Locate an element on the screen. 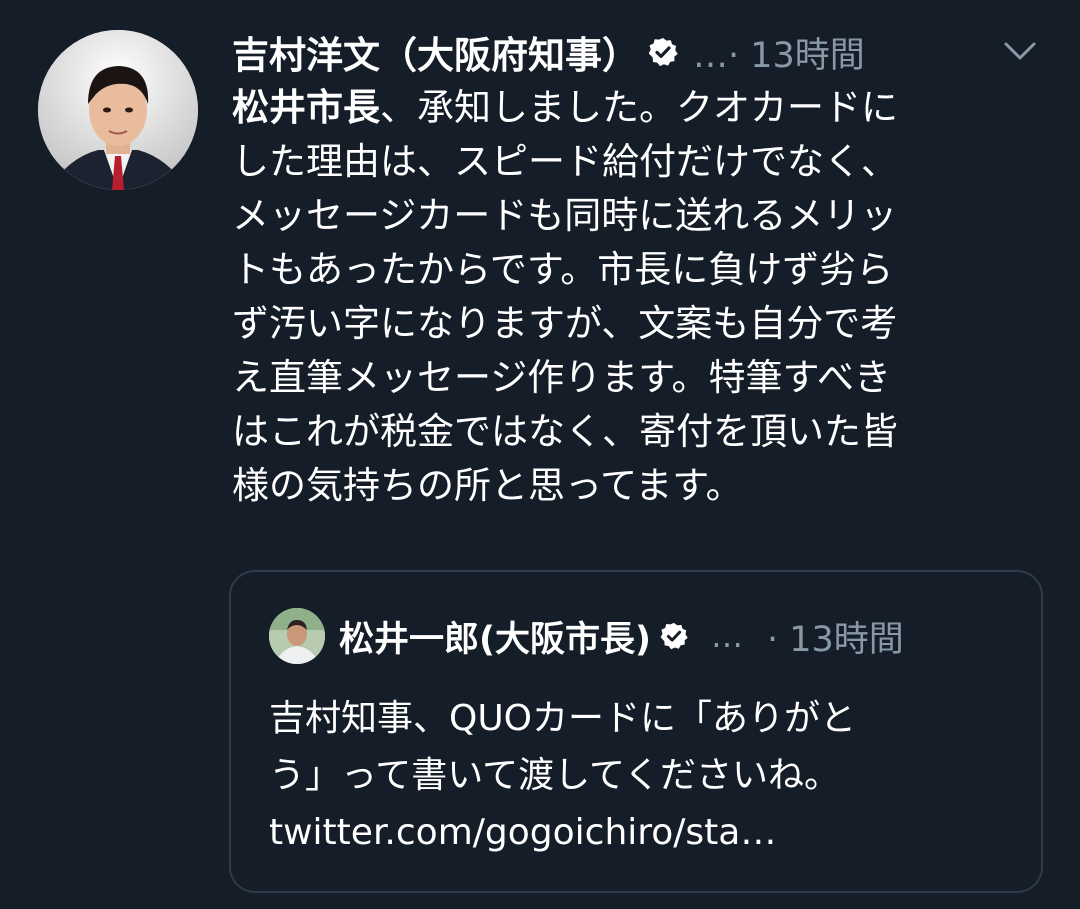 Image resolution: width=1080 pixels, height=909 pixels. author-avatar-image is located at coordinates (118, 110).